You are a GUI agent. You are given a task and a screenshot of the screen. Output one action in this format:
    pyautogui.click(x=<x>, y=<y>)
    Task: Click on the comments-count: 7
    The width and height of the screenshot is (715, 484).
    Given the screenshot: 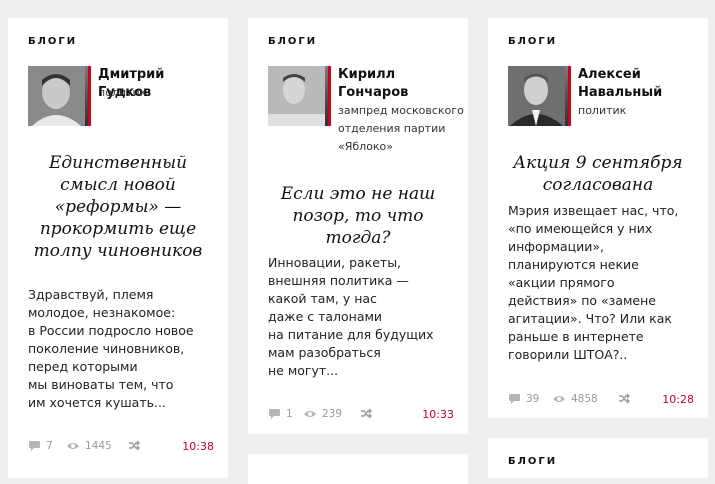 What is the action you would take?
    pyautogui.click(x=40, y=446)
    